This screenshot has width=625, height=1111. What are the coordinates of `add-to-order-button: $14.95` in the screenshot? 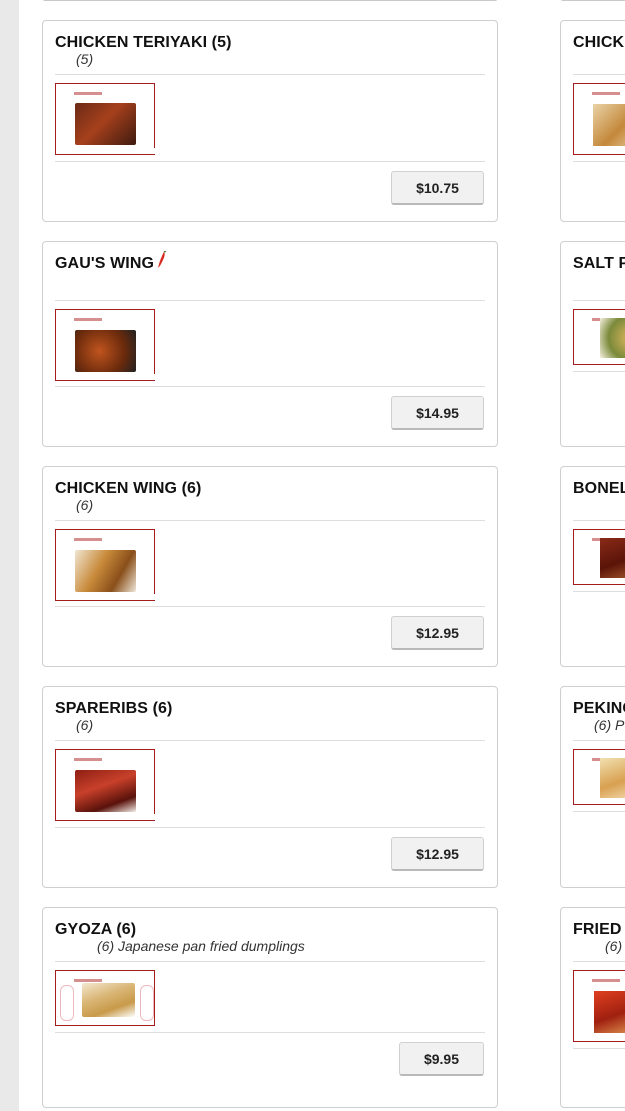 It's located at (437, 413).